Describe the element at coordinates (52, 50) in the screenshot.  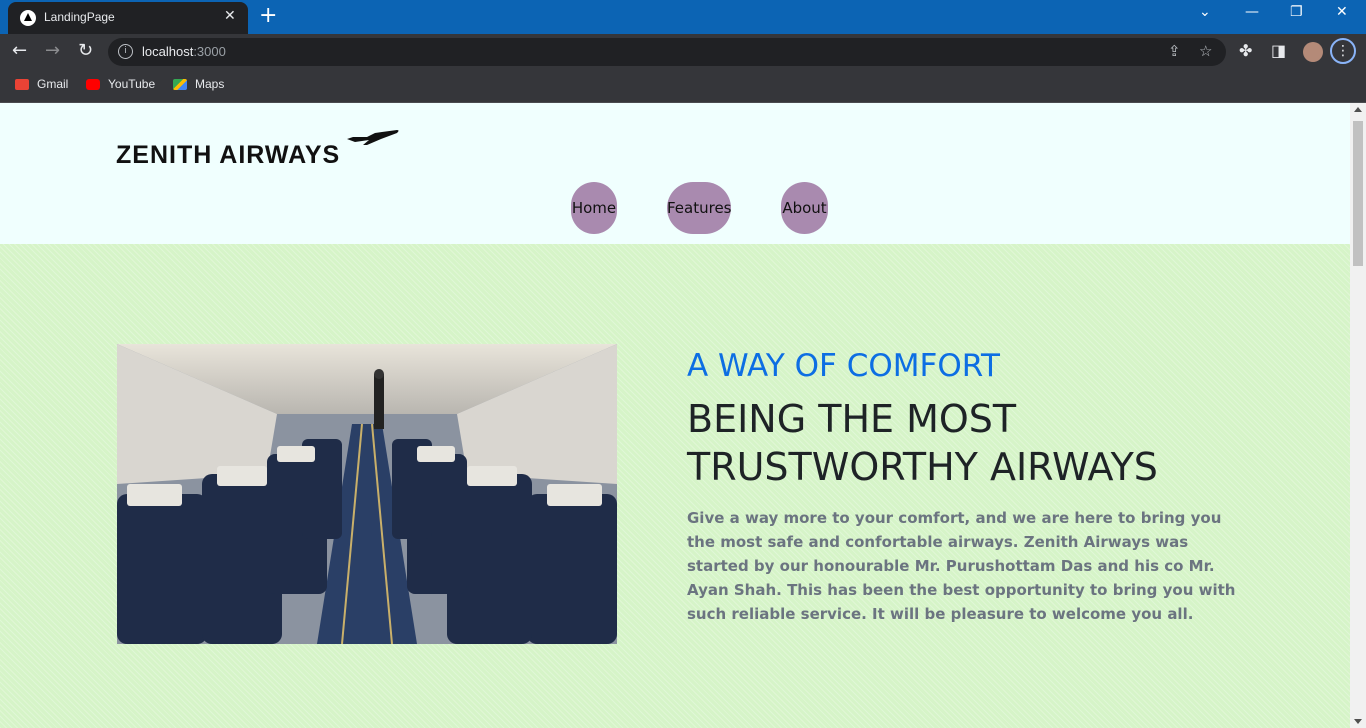
I see `forward-arrow-icon: →` at that location.